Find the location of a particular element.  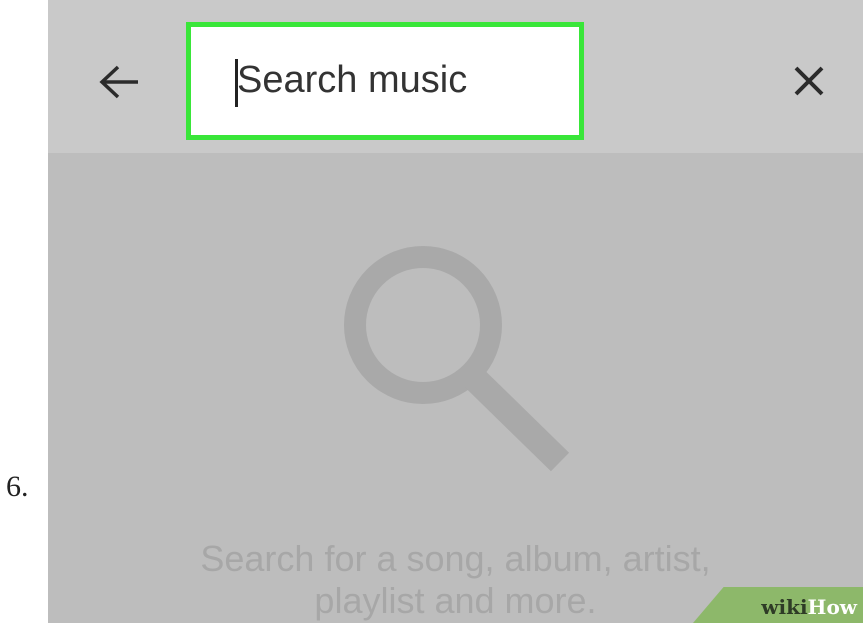

step-number: 6. is located at coordinates (17, 486).